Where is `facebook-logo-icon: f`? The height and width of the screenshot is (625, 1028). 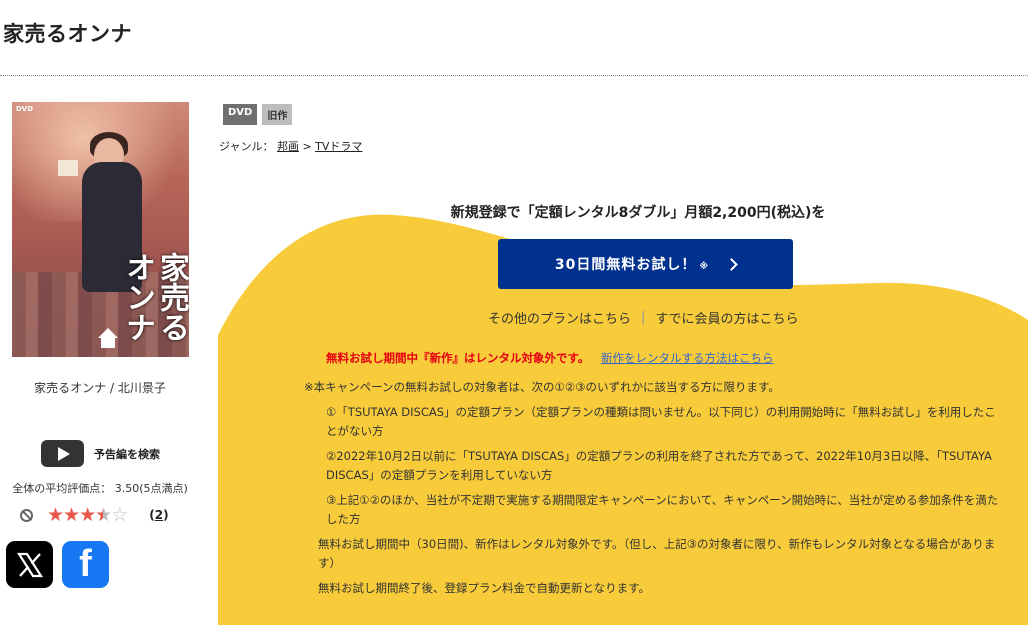 facebook-logo-icon: f is located at coordinates (85, 564).